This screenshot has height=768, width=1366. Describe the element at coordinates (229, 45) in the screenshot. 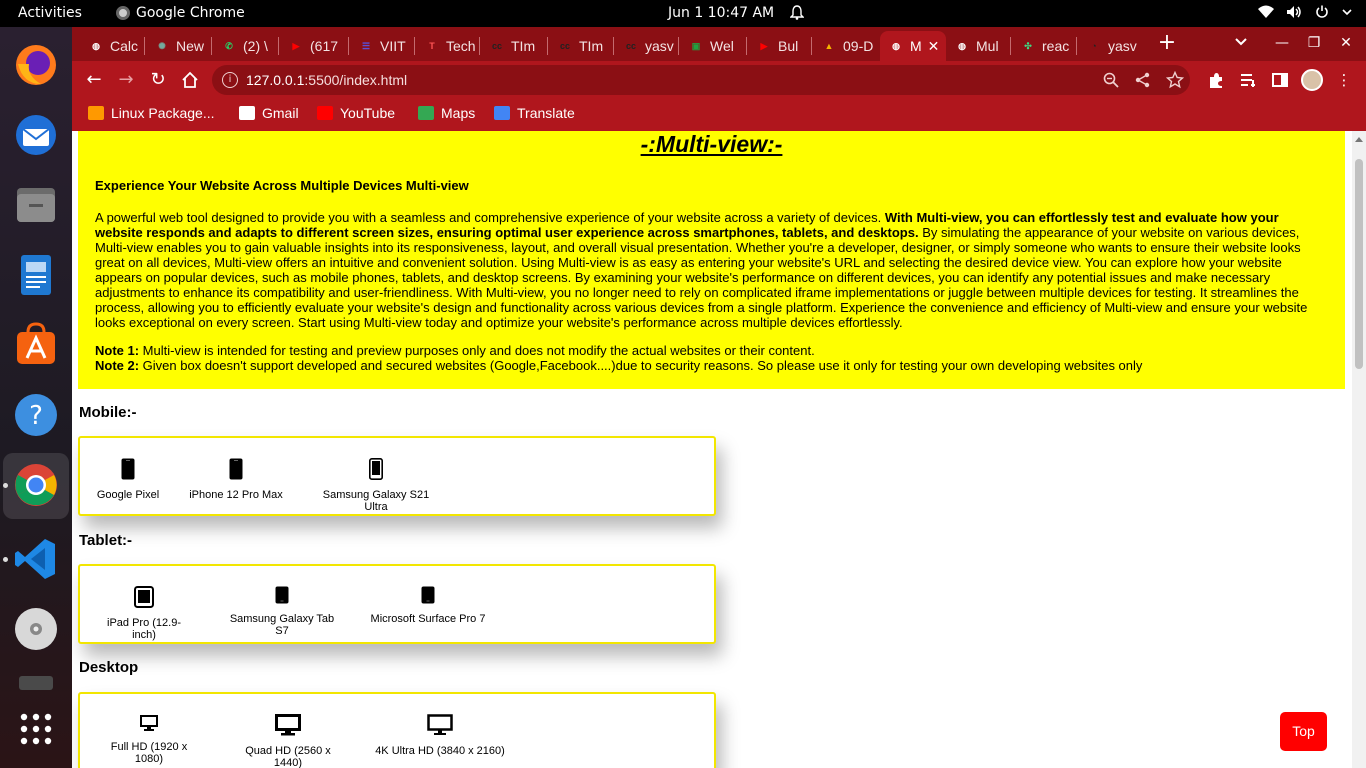

I see `whatsapp-icon: ✆` at that location.